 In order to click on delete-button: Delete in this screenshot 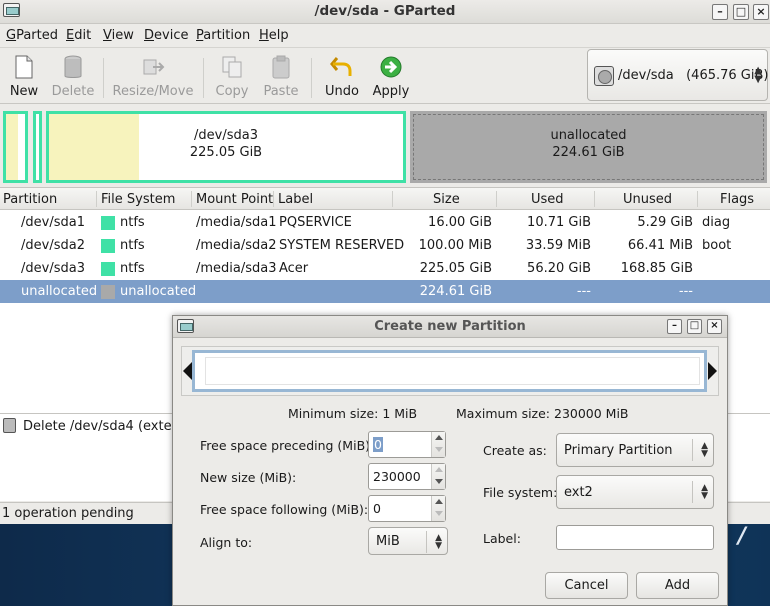, I will do `click(73, 77)`.